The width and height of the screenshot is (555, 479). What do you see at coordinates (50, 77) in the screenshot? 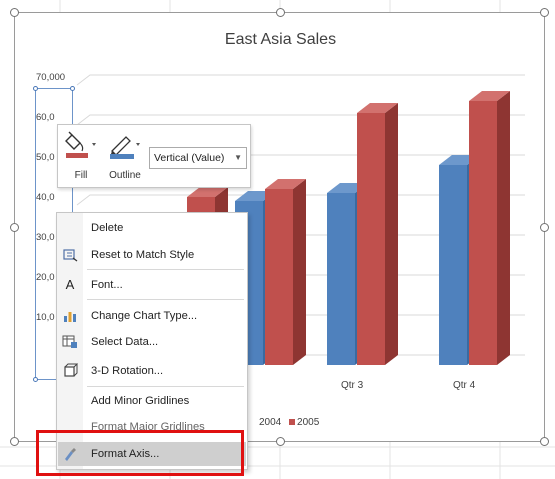
I see `y-tick-label: 70,000` at bounding box center [50, 77].